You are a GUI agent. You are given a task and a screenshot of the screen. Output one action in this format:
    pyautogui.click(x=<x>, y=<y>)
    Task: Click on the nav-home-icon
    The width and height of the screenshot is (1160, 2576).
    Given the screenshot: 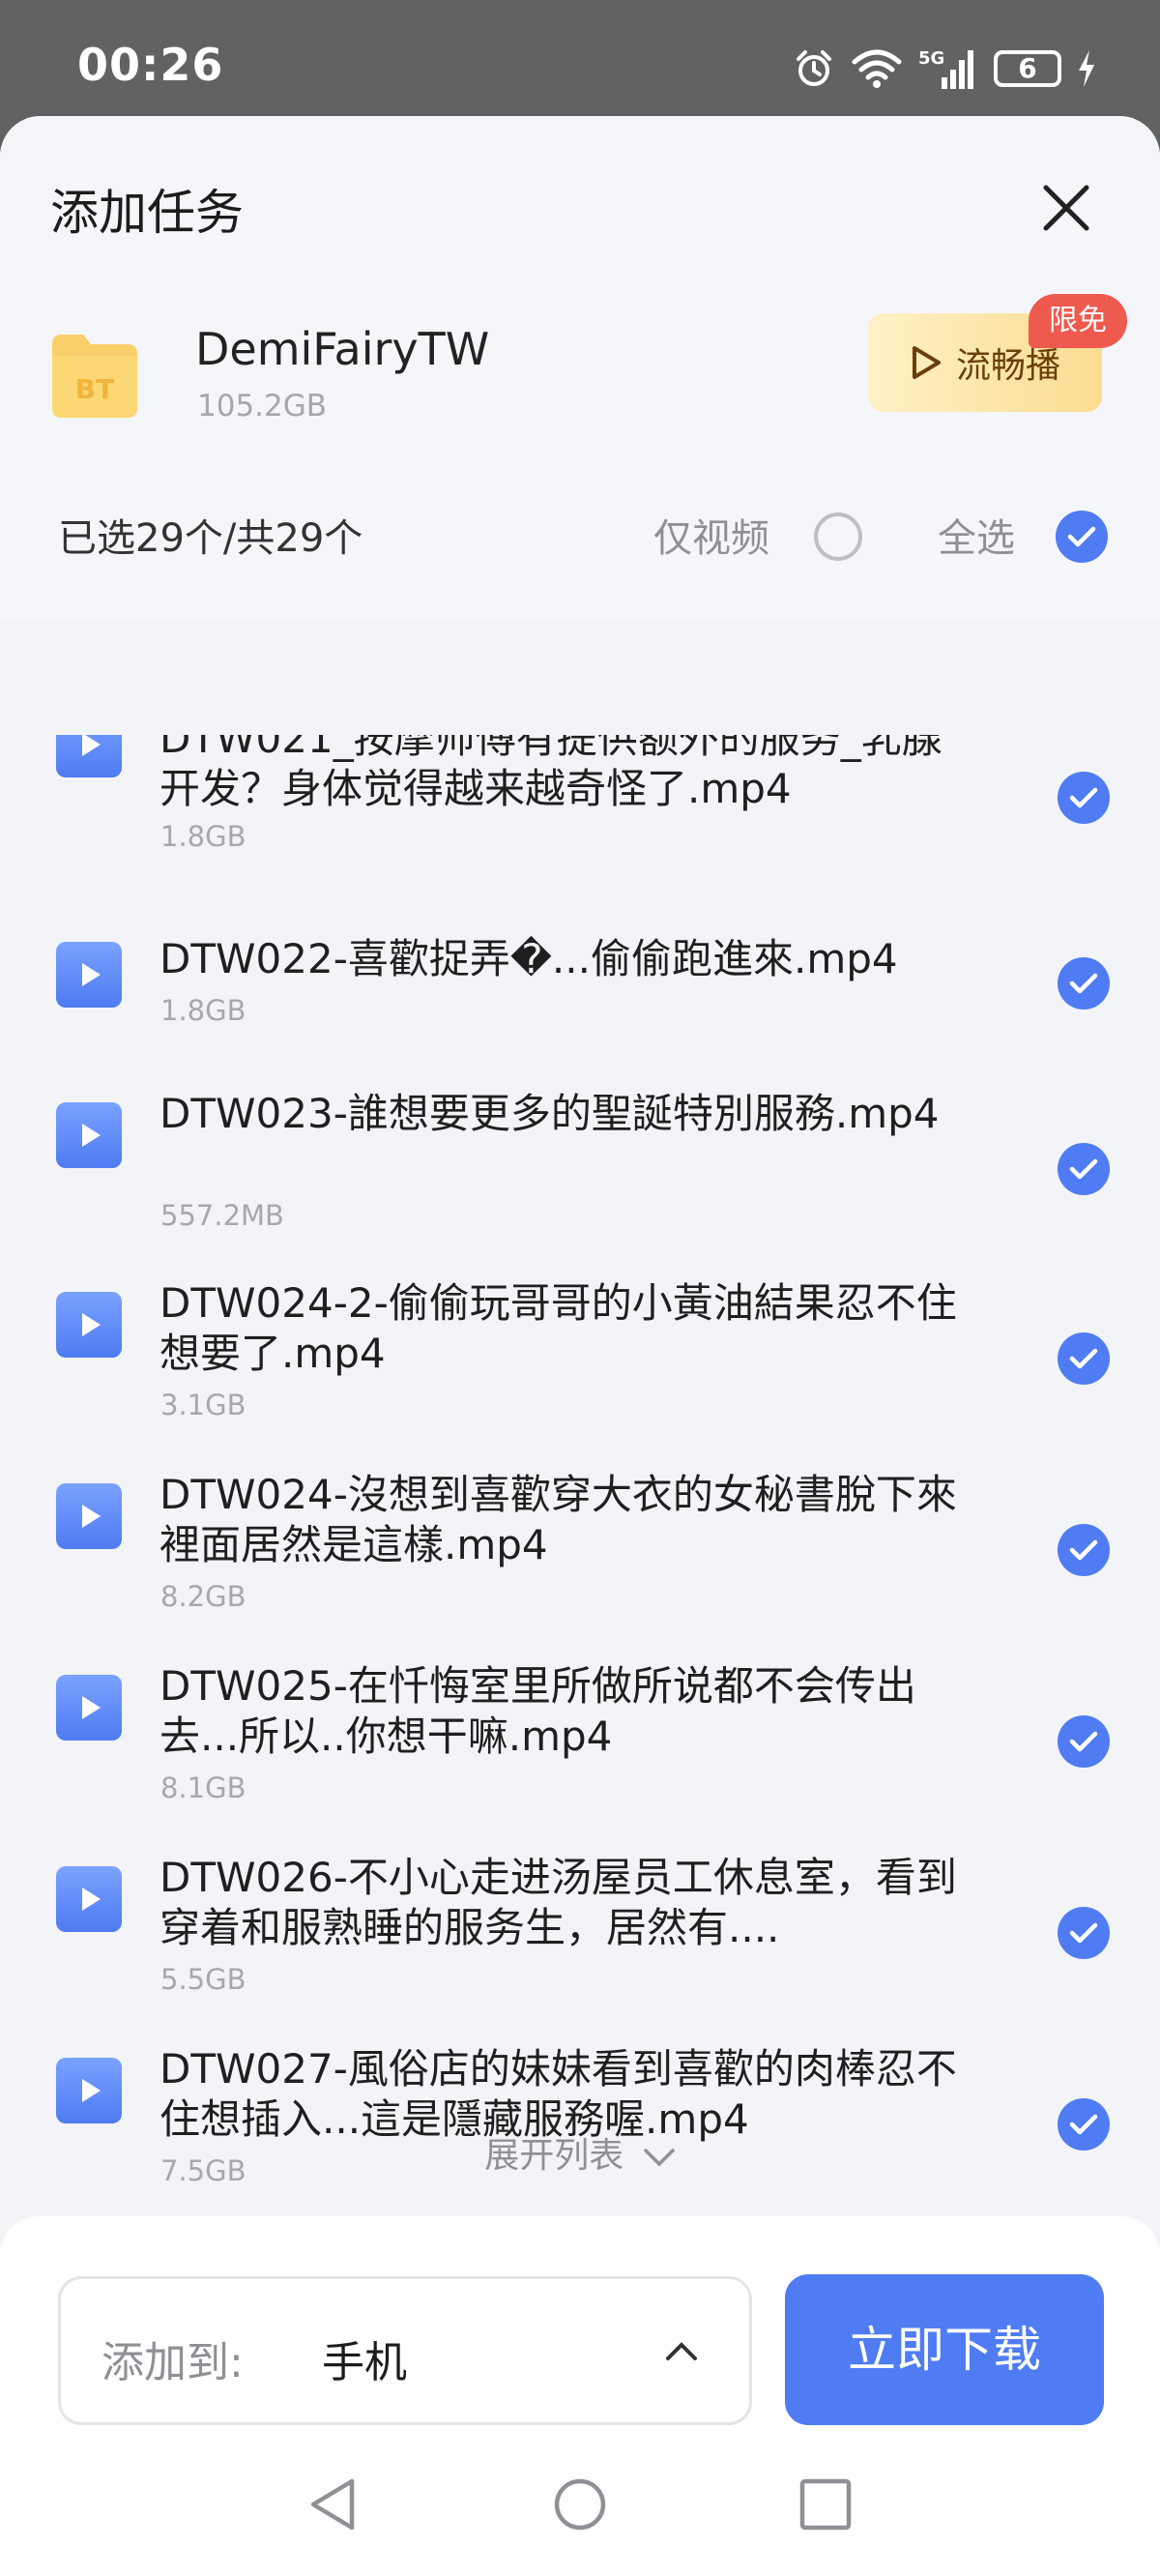 What is the action you would take?
    pyautogui.click(x=580, y=2504)
    